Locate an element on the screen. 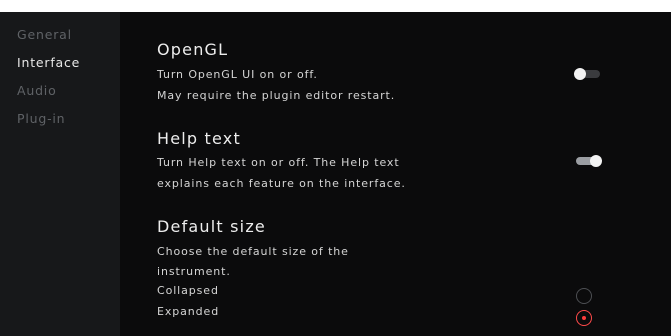 Image resolution: width=671 pixels, height=336 pixels. help-text-description-line1: Turn Help text on or off. The Help text is located at coordinates (278, 162).